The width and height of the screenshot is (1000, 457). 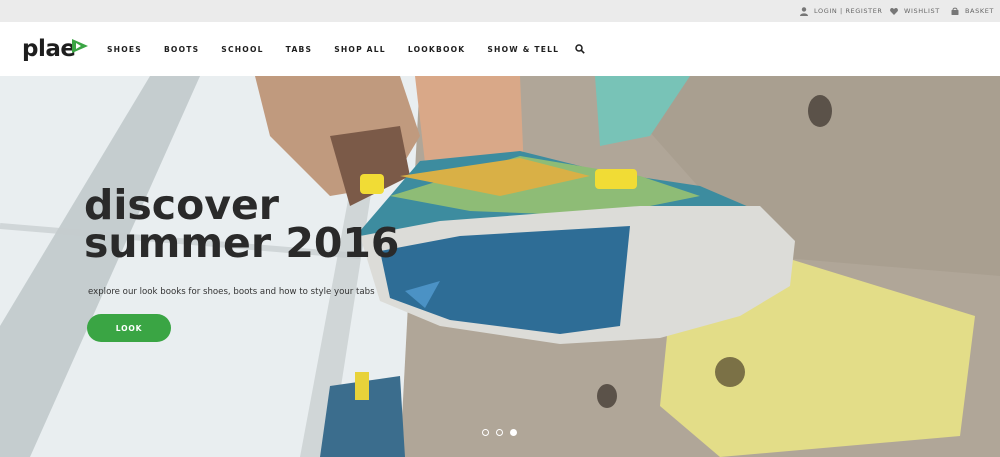 What do you see at coordinates (124, 49) in the screenshot?
I see `nav-shoes: SHOES` at bounding box center [124, 49].